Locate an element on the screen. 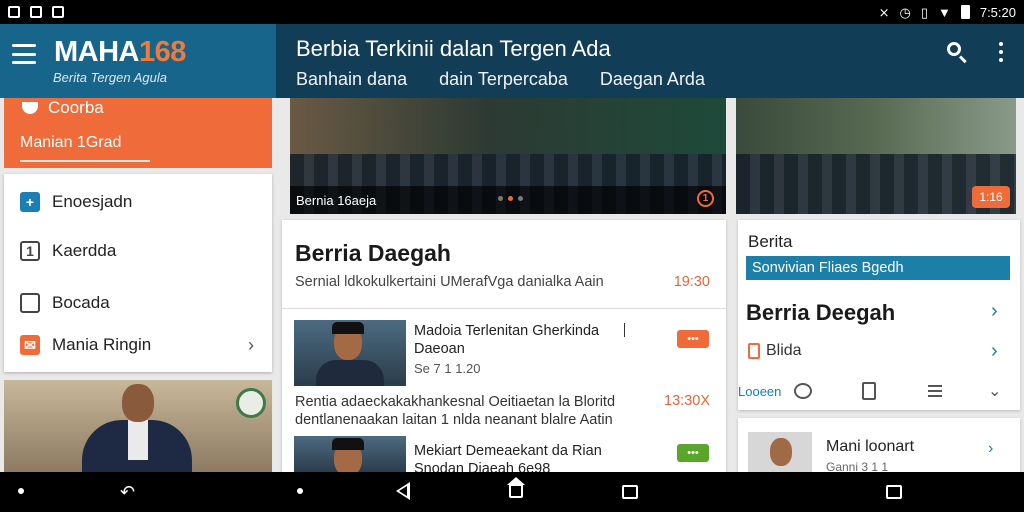 This screenshot has width=1024, height=512. side-card-strip: Sonvivian Fliaes Bgedh is located at coordinates (878, 268).